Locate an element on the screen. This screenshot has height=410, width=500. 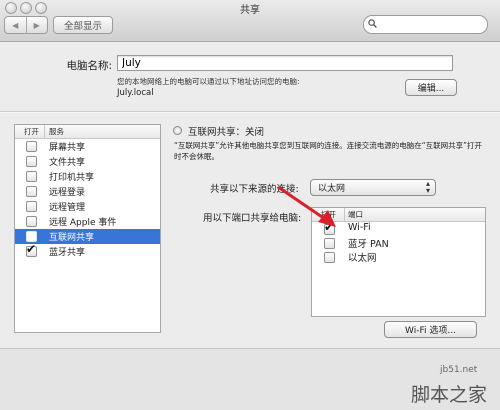
service-checkbox: ✔ is located at coordinates (31, 249).